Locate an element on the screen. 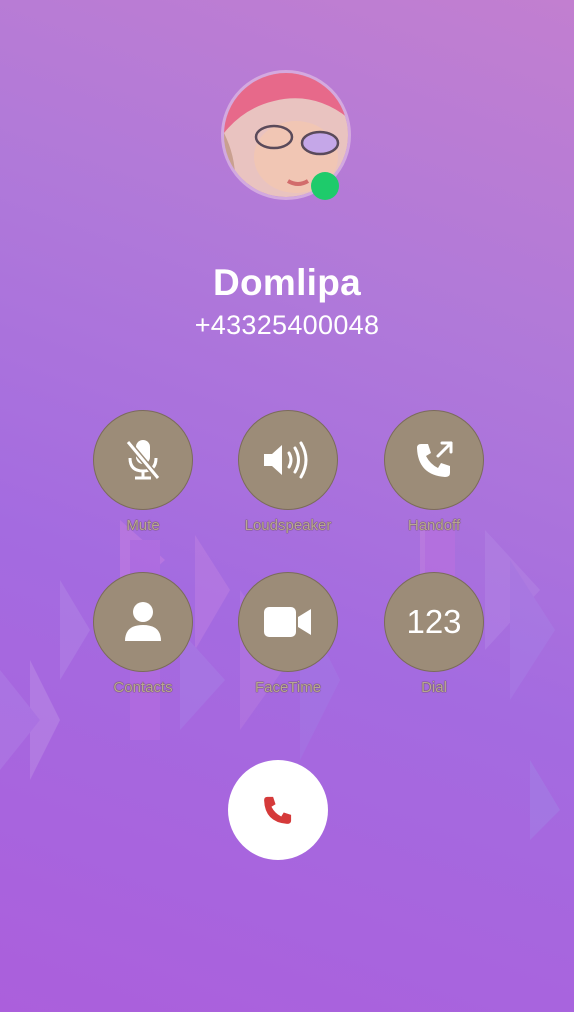 The width and height of the screenshot is (574, 1012). facetime-button-circle is located at coordinates (288, 622).